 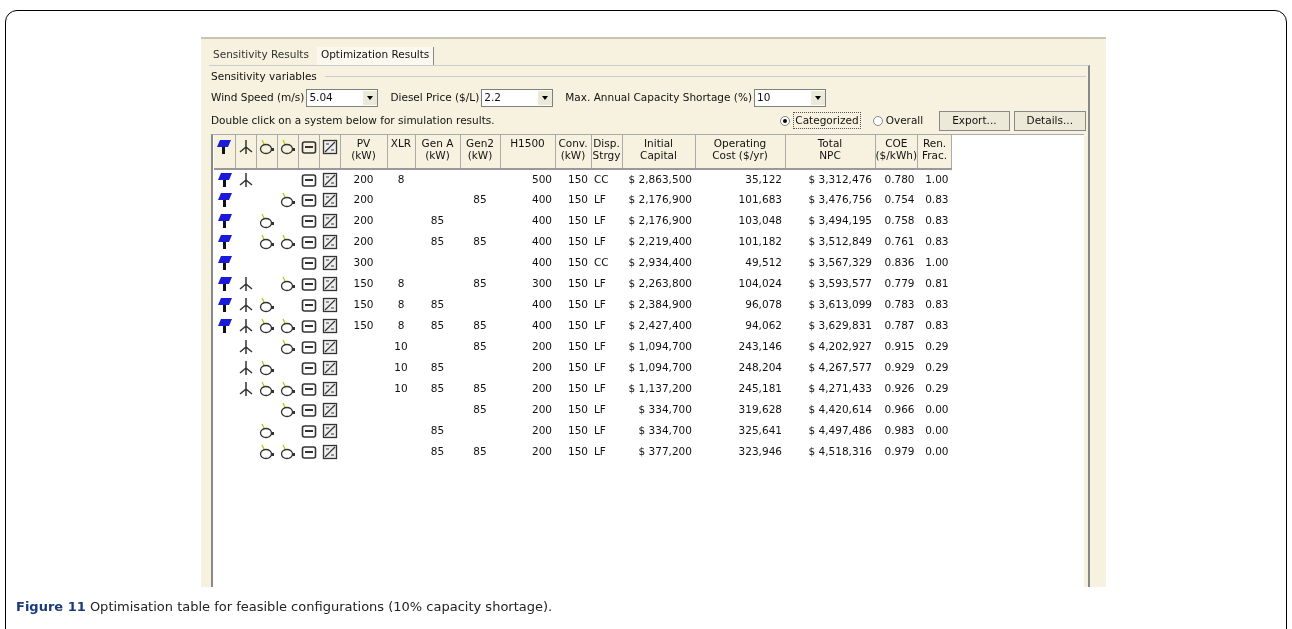 I want to click on table-cell: 325,641, so click(x=760, y=430).